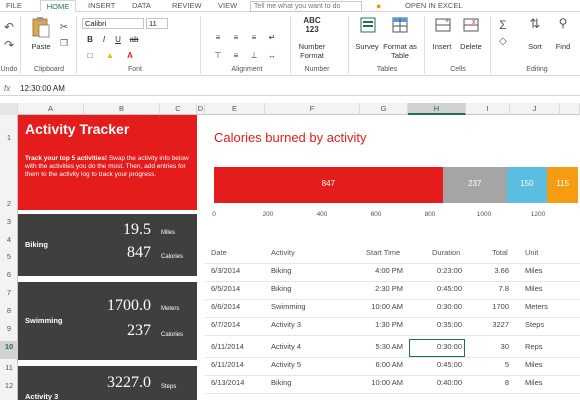 Image resolution: width=580 pixels, height=400 pixels. I want to click on tab-review: REVIEW, so click(187, 6).